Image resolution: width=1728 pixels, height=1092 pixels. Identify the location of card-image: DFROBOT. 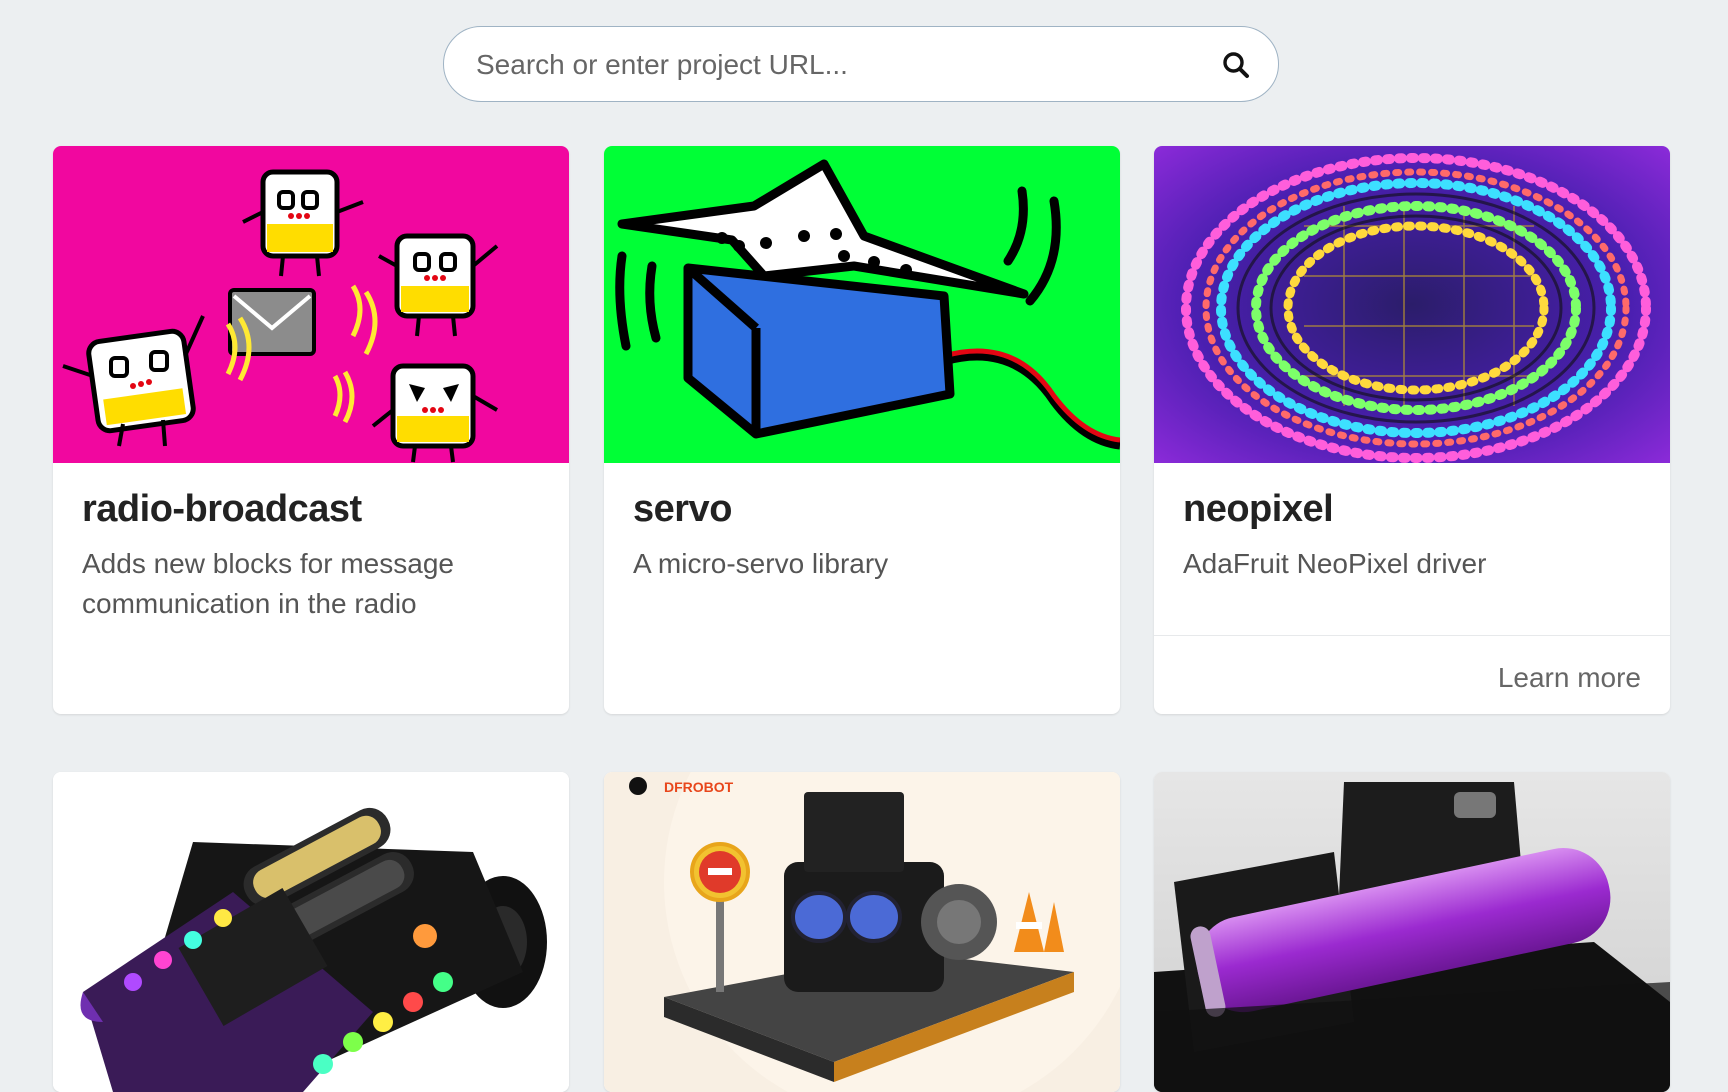
(862, 932).